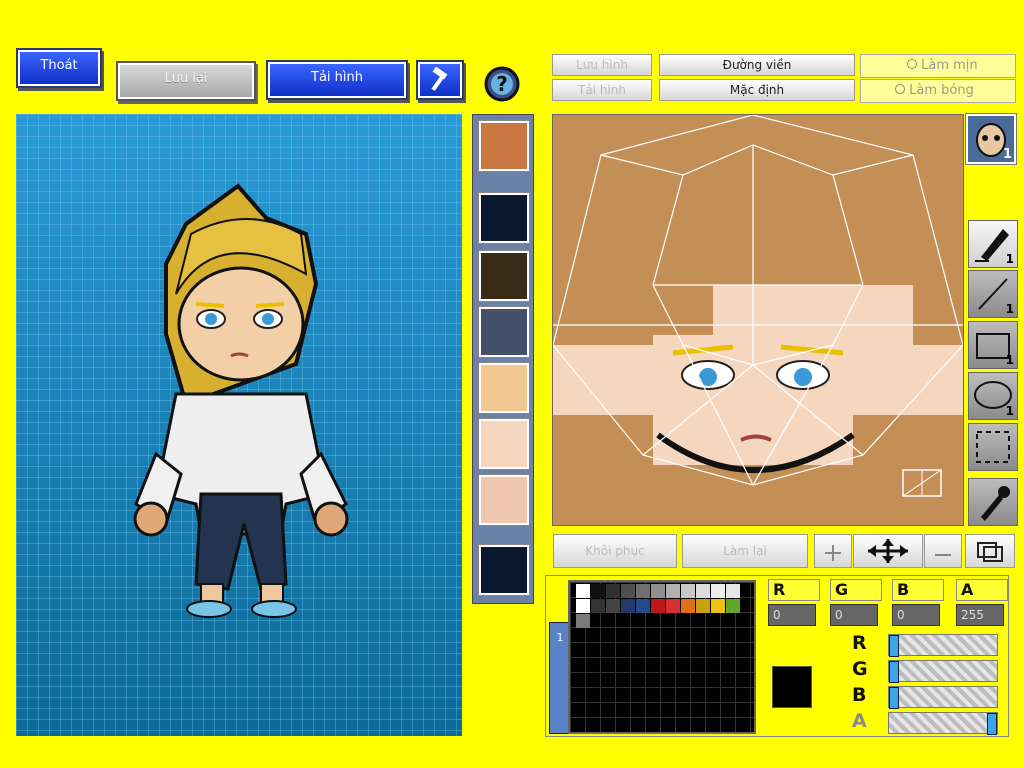 The width and height of the screenshot is (1024, 768). I want to click on select-tool, so click(993, 447).